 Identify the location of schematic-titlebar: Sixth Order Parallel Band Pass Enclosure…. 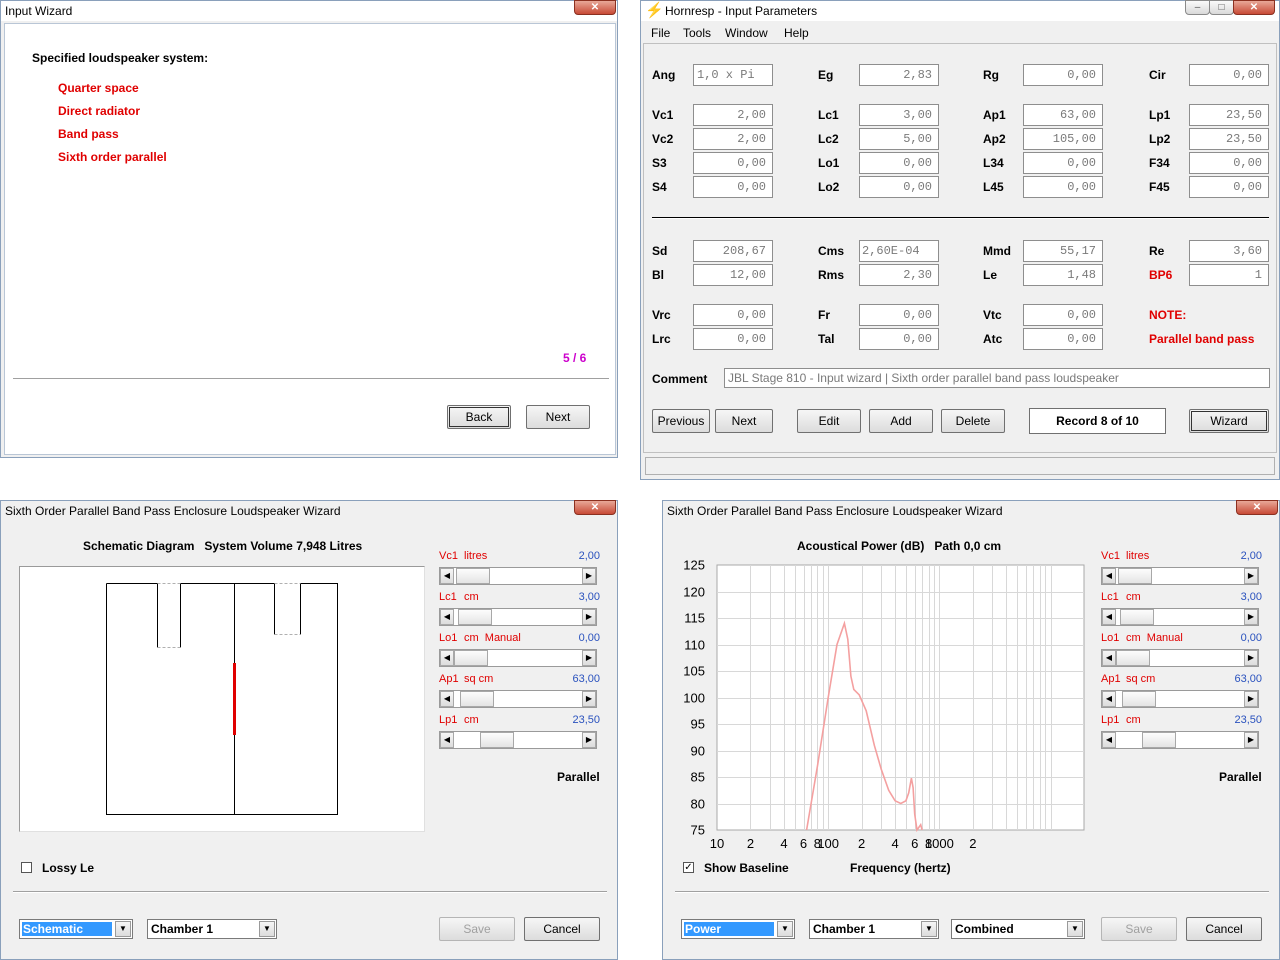
(309, 510).